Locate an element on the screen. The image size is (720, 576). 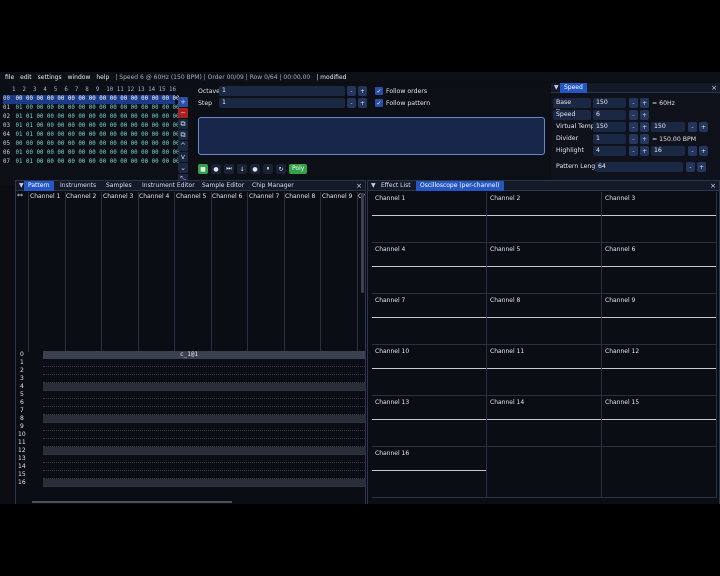
tab-chip-manager: Chip Manager is located at coordinates (273, 186).